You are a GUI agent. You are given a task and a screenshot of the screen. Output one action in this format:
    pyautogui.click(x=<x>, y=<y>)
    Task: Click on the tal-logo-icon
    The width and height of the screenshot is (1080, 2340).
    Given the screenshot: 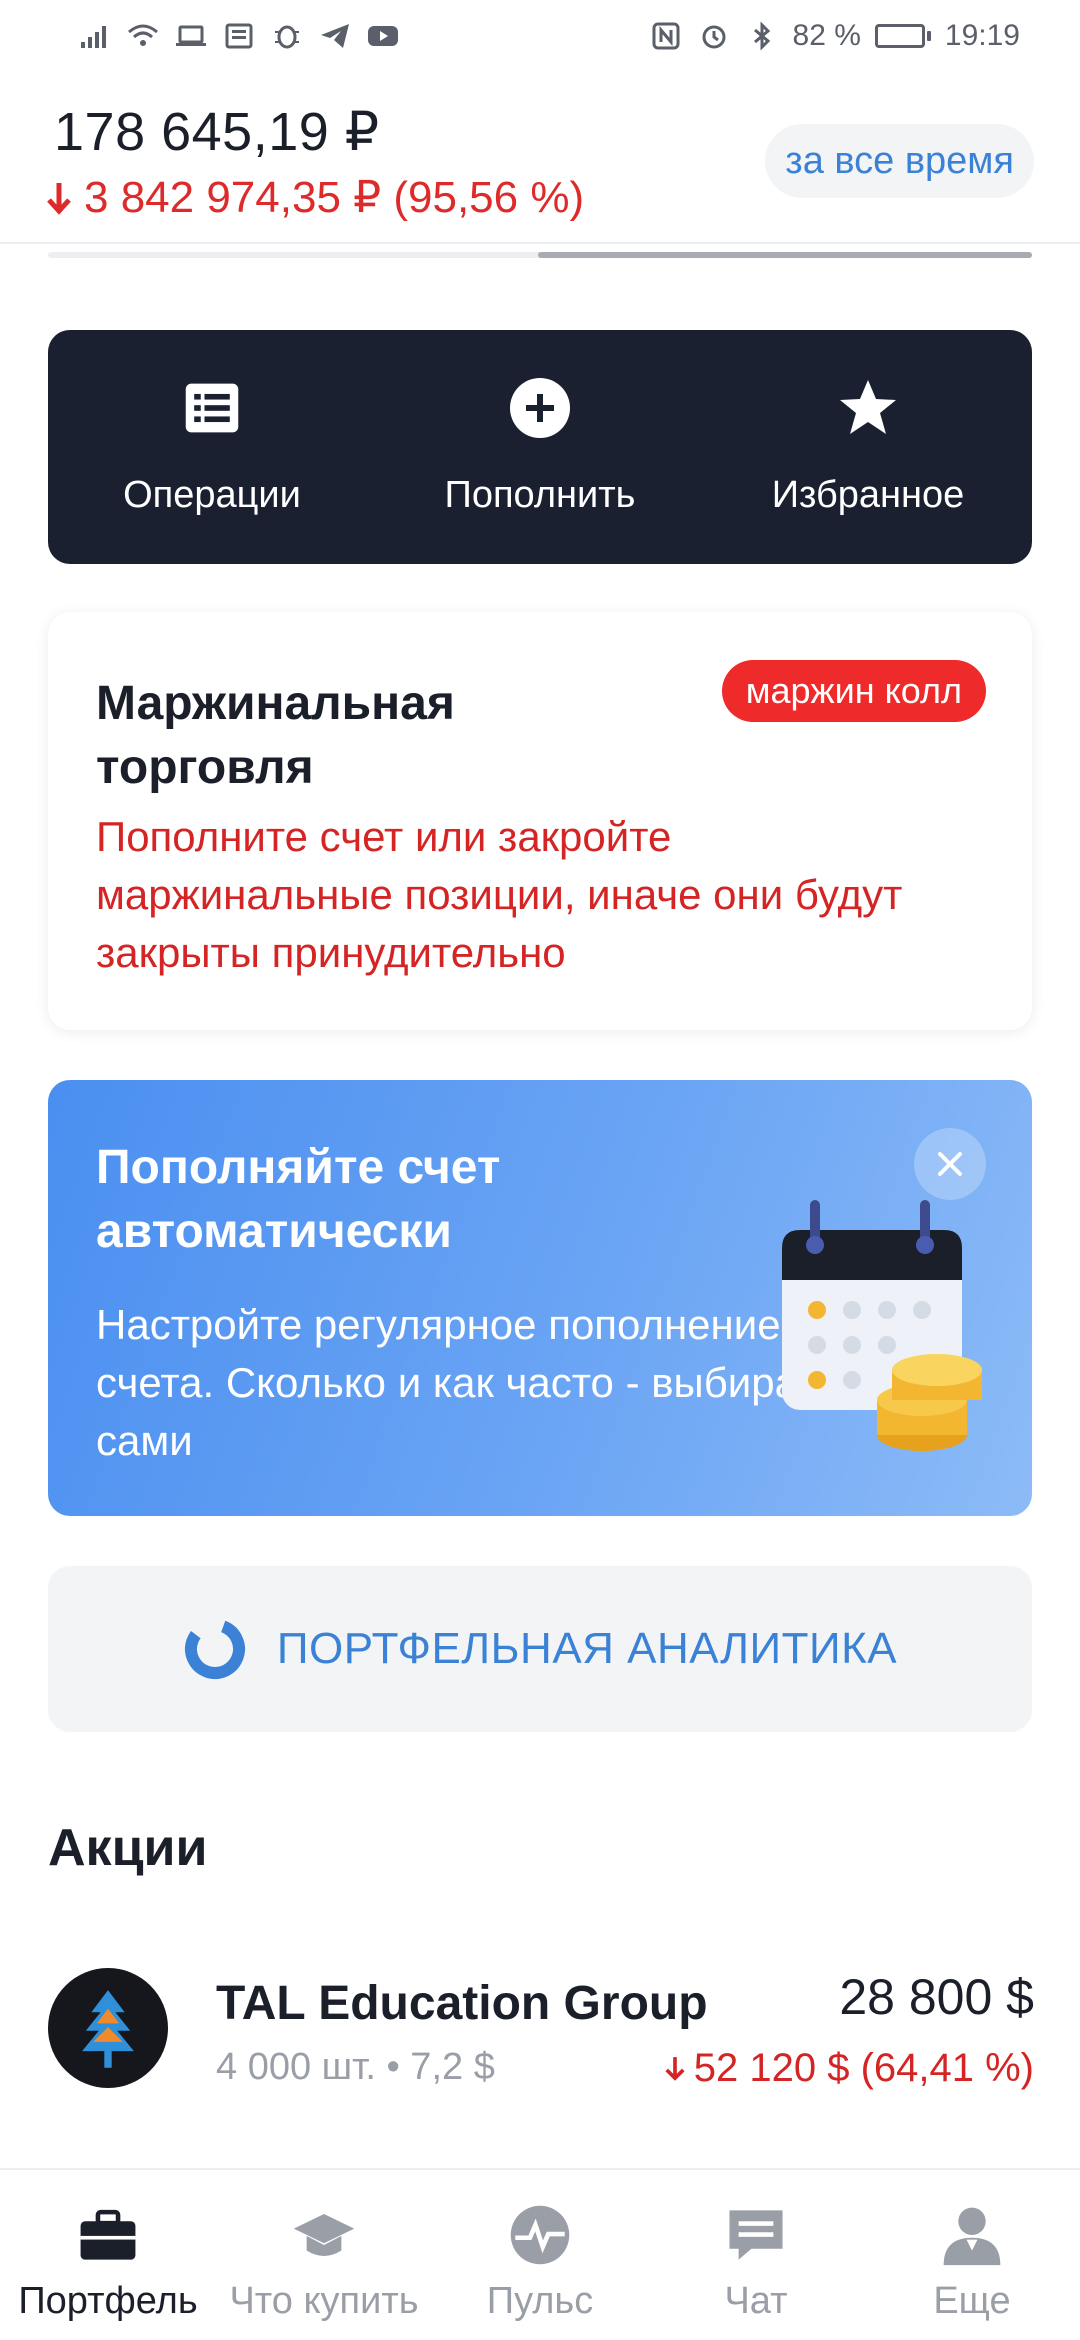 What is the action you would take?
    pyautogui.click(x=108, y=2028)
    